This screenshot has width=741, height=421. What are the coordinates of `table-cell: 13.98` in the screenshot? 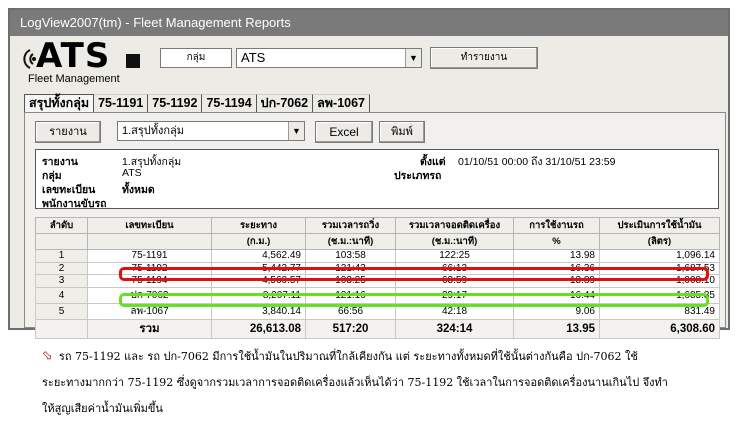 It's located at (556, 256).